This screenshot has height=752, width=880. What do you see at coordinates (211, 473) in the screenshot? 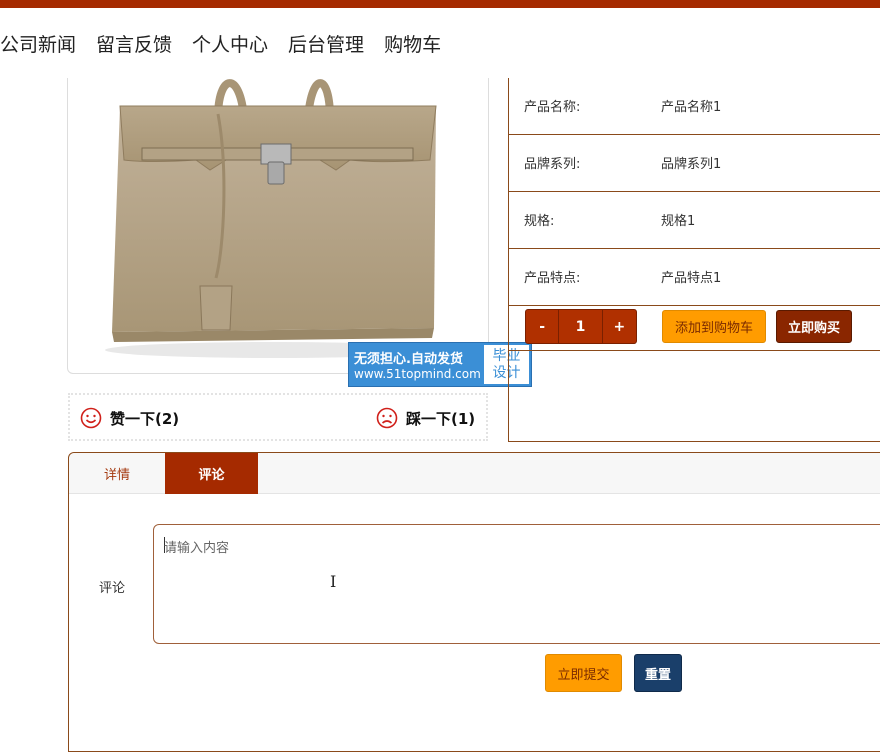
I see `tab-comment: 评论` at bounding box center [211, 473].